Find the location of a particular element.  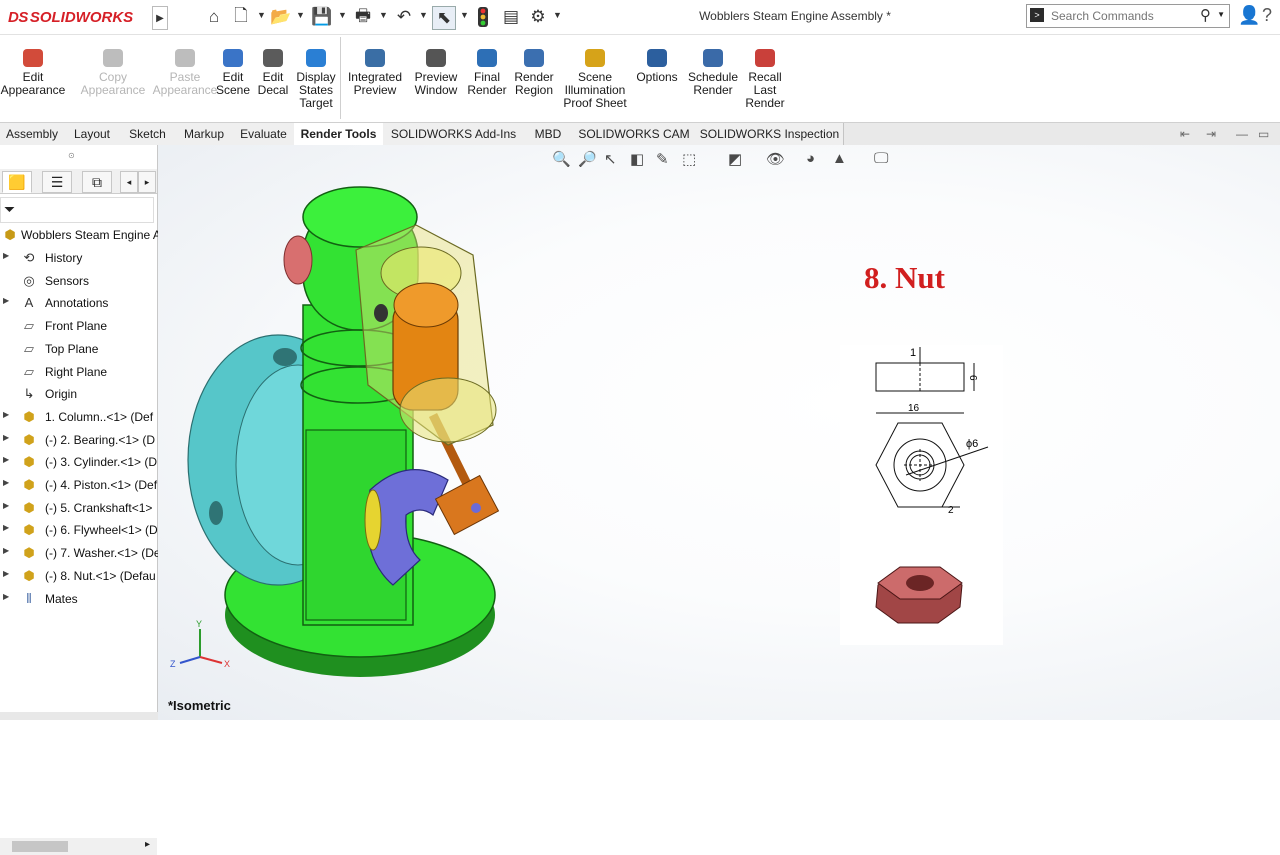

hide-show-items-icon: 👁 is located at coordinates (775, 159).